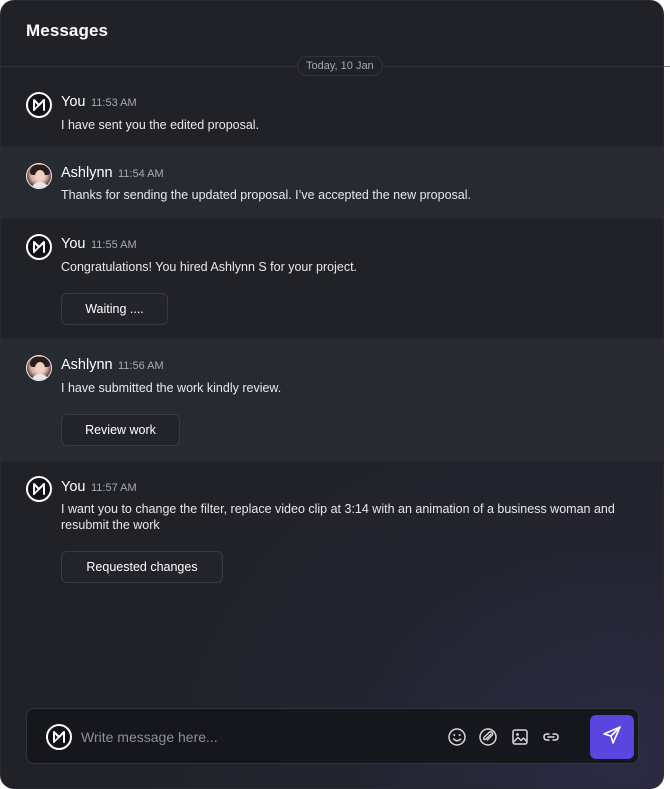 The width and height of the screenshot is (670, 789). Describe the element at coordinates (340, 66) in the screenshot. I see `date-separator: Today, 10 Jan` at that location.